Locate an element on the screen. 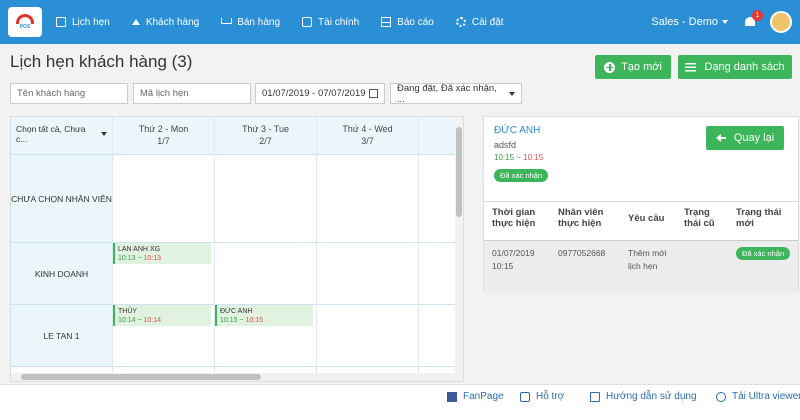  back-button: Quay lại is located at coordinates (745, 138).